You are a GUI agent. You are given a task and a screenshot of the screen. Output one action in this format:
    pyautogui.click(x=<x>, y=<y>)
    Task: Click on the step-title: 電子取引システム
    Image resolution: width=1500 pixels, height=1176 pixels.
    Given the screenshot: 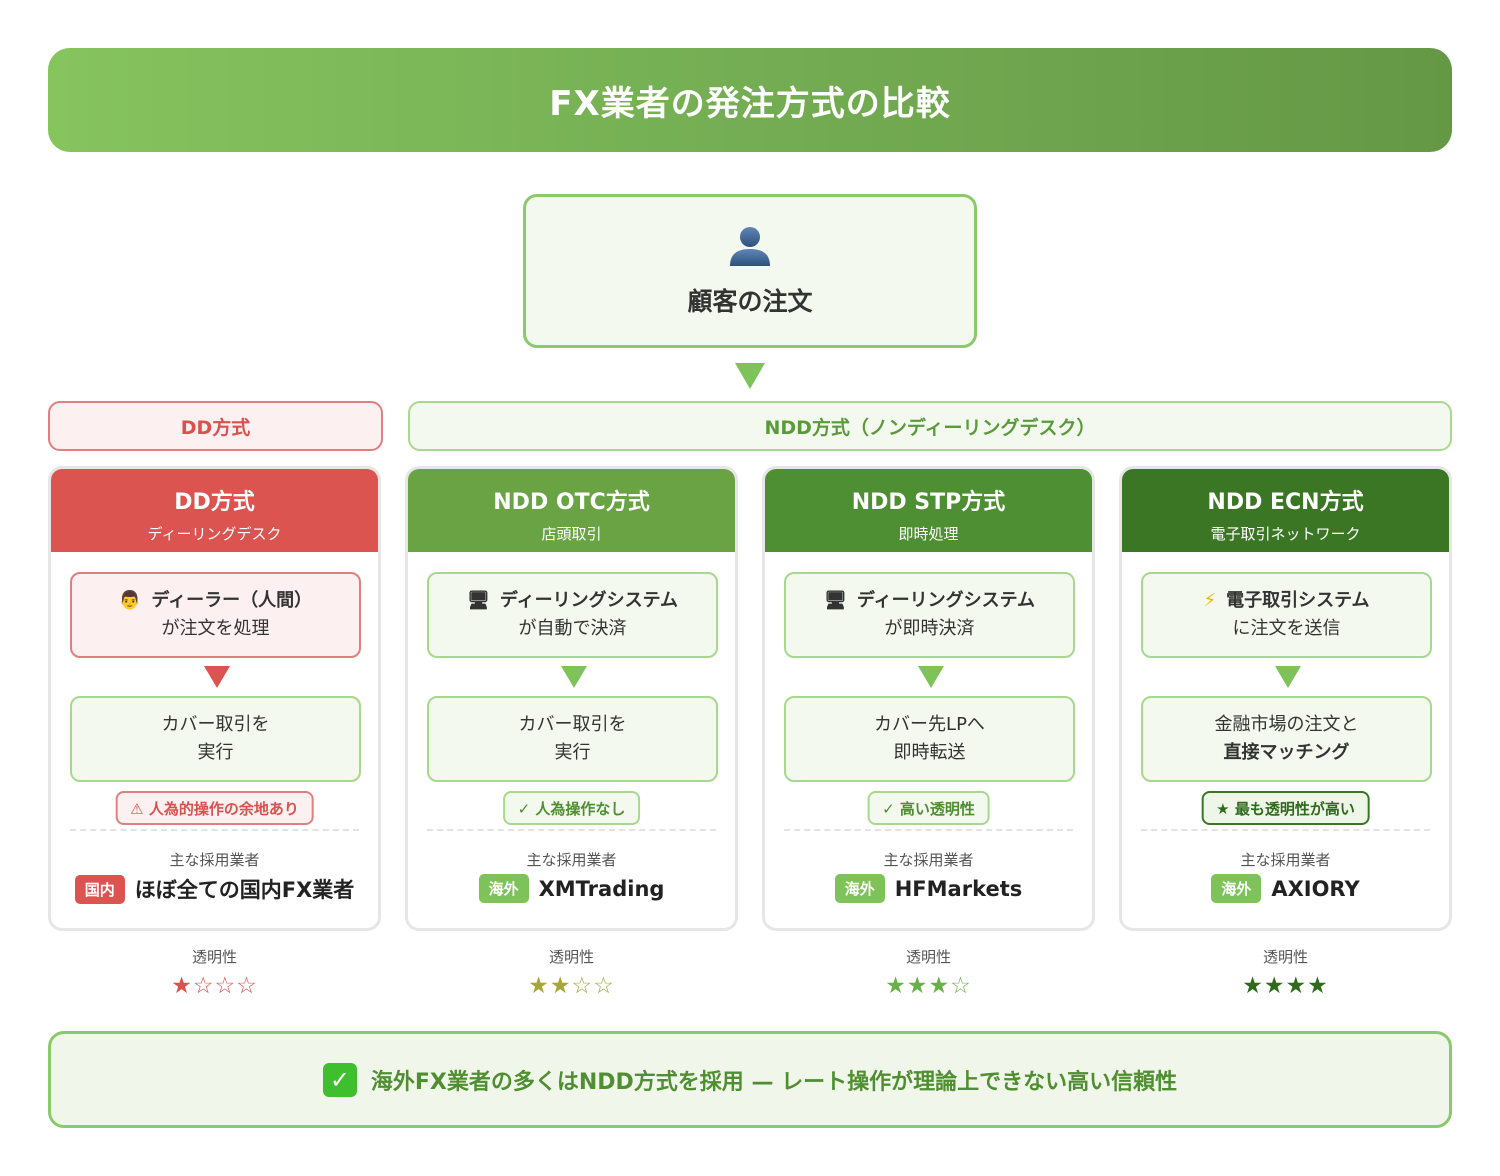 What is the action you would take?
    pyautogui.click(x=1298, y=600)
    